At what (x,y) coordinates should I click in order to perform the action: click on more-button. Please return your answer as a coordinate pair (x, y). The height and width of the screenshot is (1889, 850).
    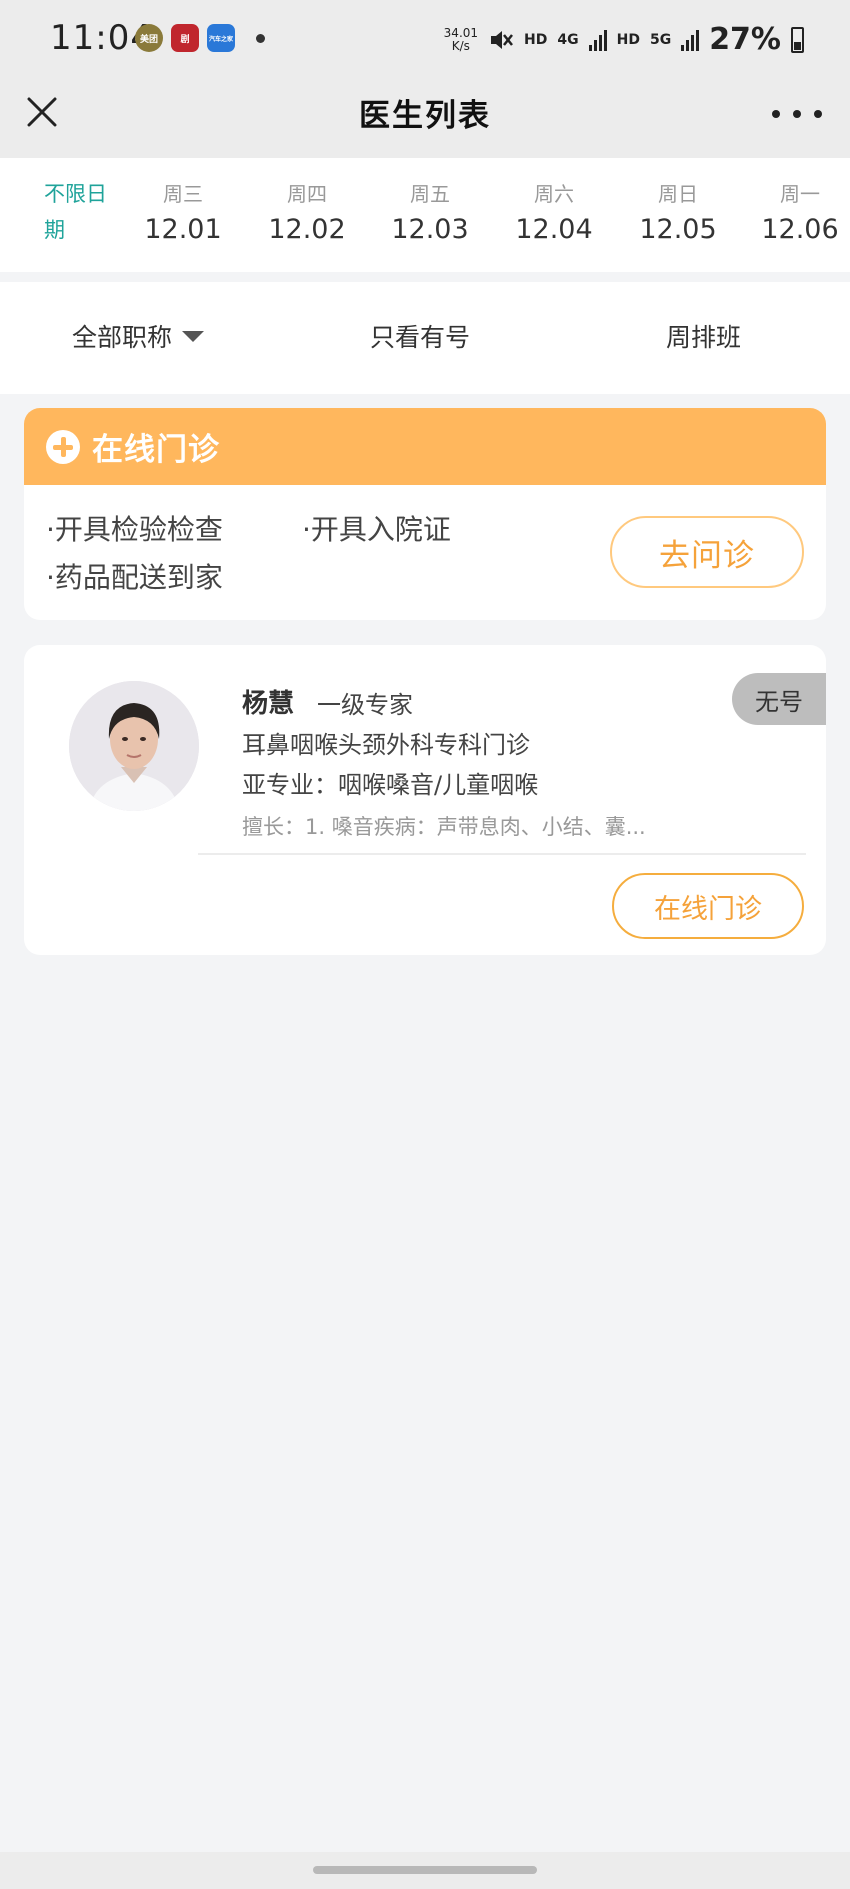
    Looking at the image, I should click on (797, 114).